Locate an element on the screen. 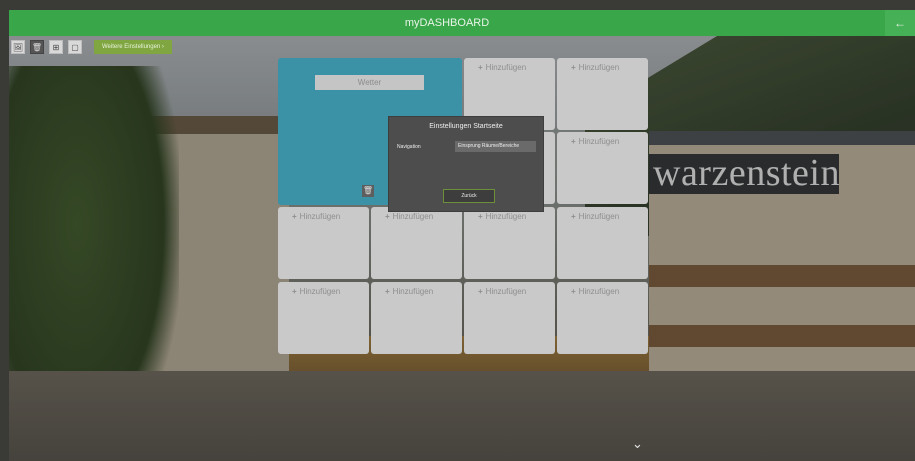  more-settings-button: Weitere Einstellungen › is located at coordinates (133, 47).